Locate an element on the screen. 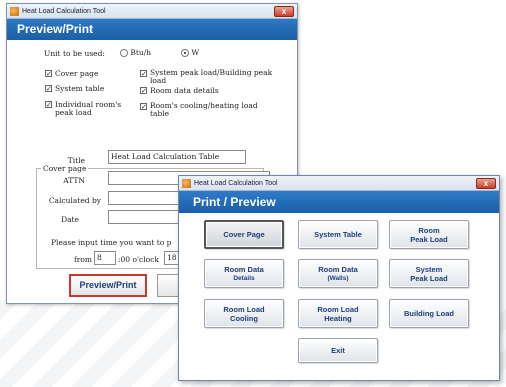 This screenshot has height=387, width=506. room-load-cooling-button: Room Load Cooling is located at coordinates (244, 313).